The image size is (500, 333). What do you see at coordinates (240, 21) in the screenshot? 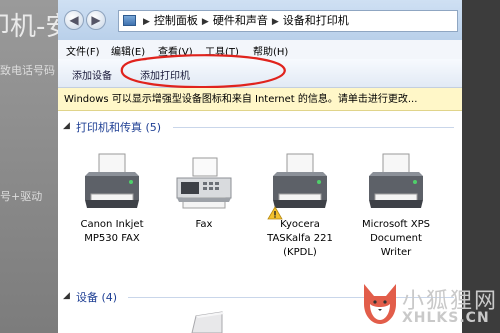
I see `breadcrumb-hardware-sound: 硬件和声音` at bounding box center [240, 21].